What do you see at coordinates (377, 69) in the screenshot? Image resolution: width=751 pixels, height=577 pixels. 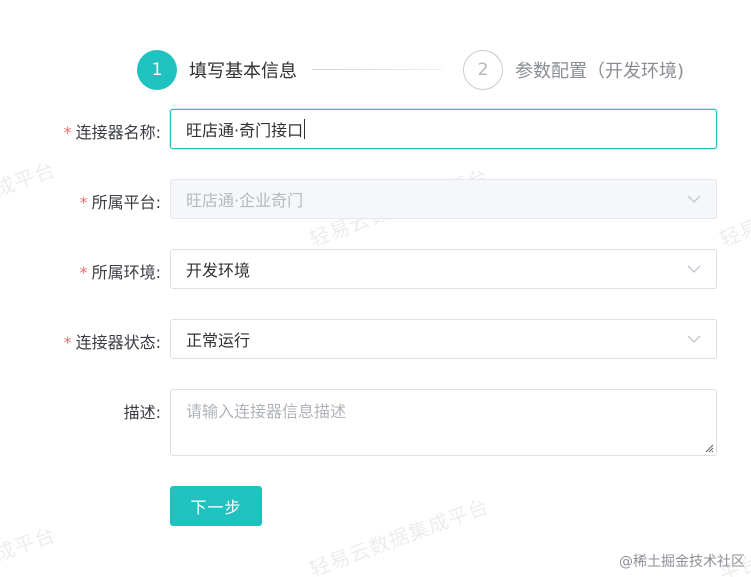 I see `step-connector-line` at bounding box center [377, 69].